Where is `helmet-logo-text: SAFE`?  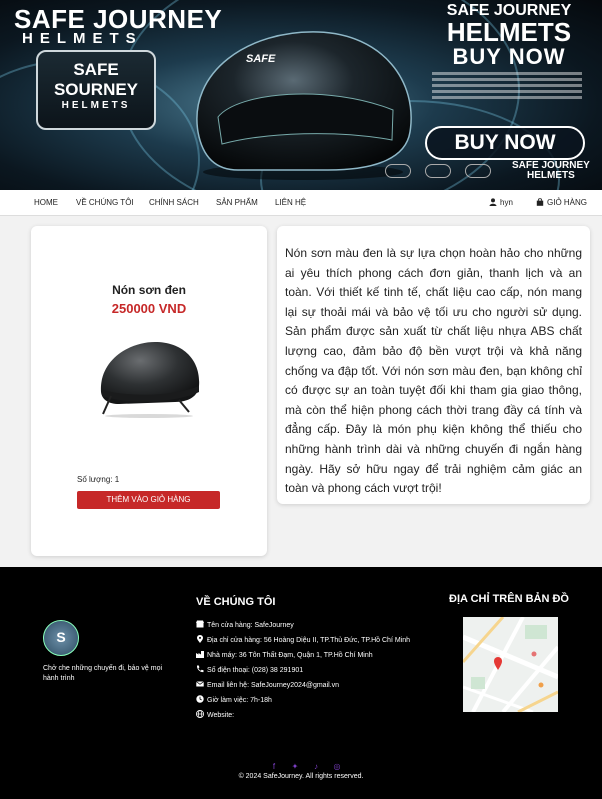
helmet-logo-text: SAFE is located at coordinates (261, 59).